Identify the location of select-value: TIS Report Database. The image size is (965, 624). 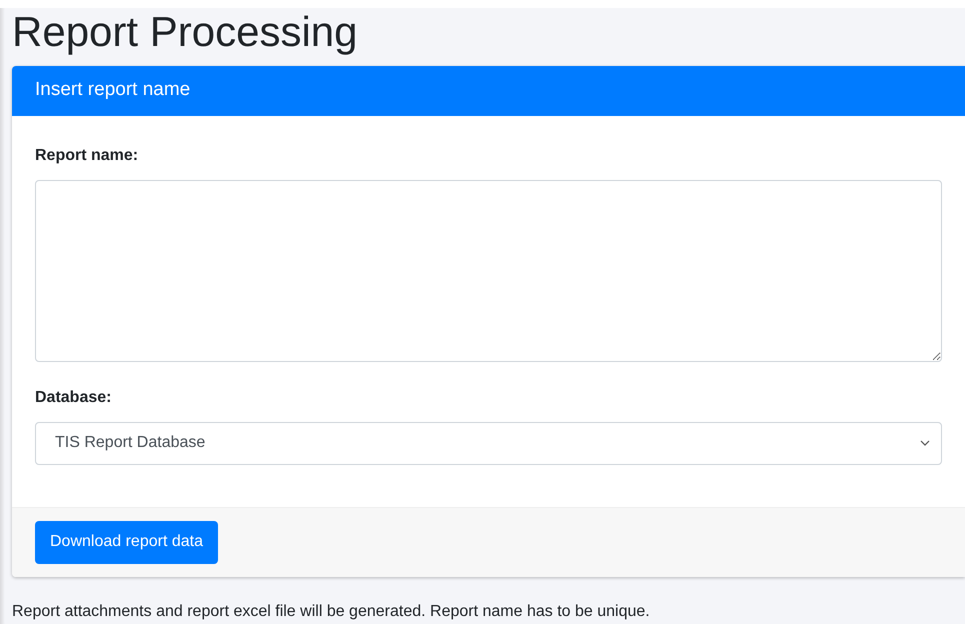
(130, 443).